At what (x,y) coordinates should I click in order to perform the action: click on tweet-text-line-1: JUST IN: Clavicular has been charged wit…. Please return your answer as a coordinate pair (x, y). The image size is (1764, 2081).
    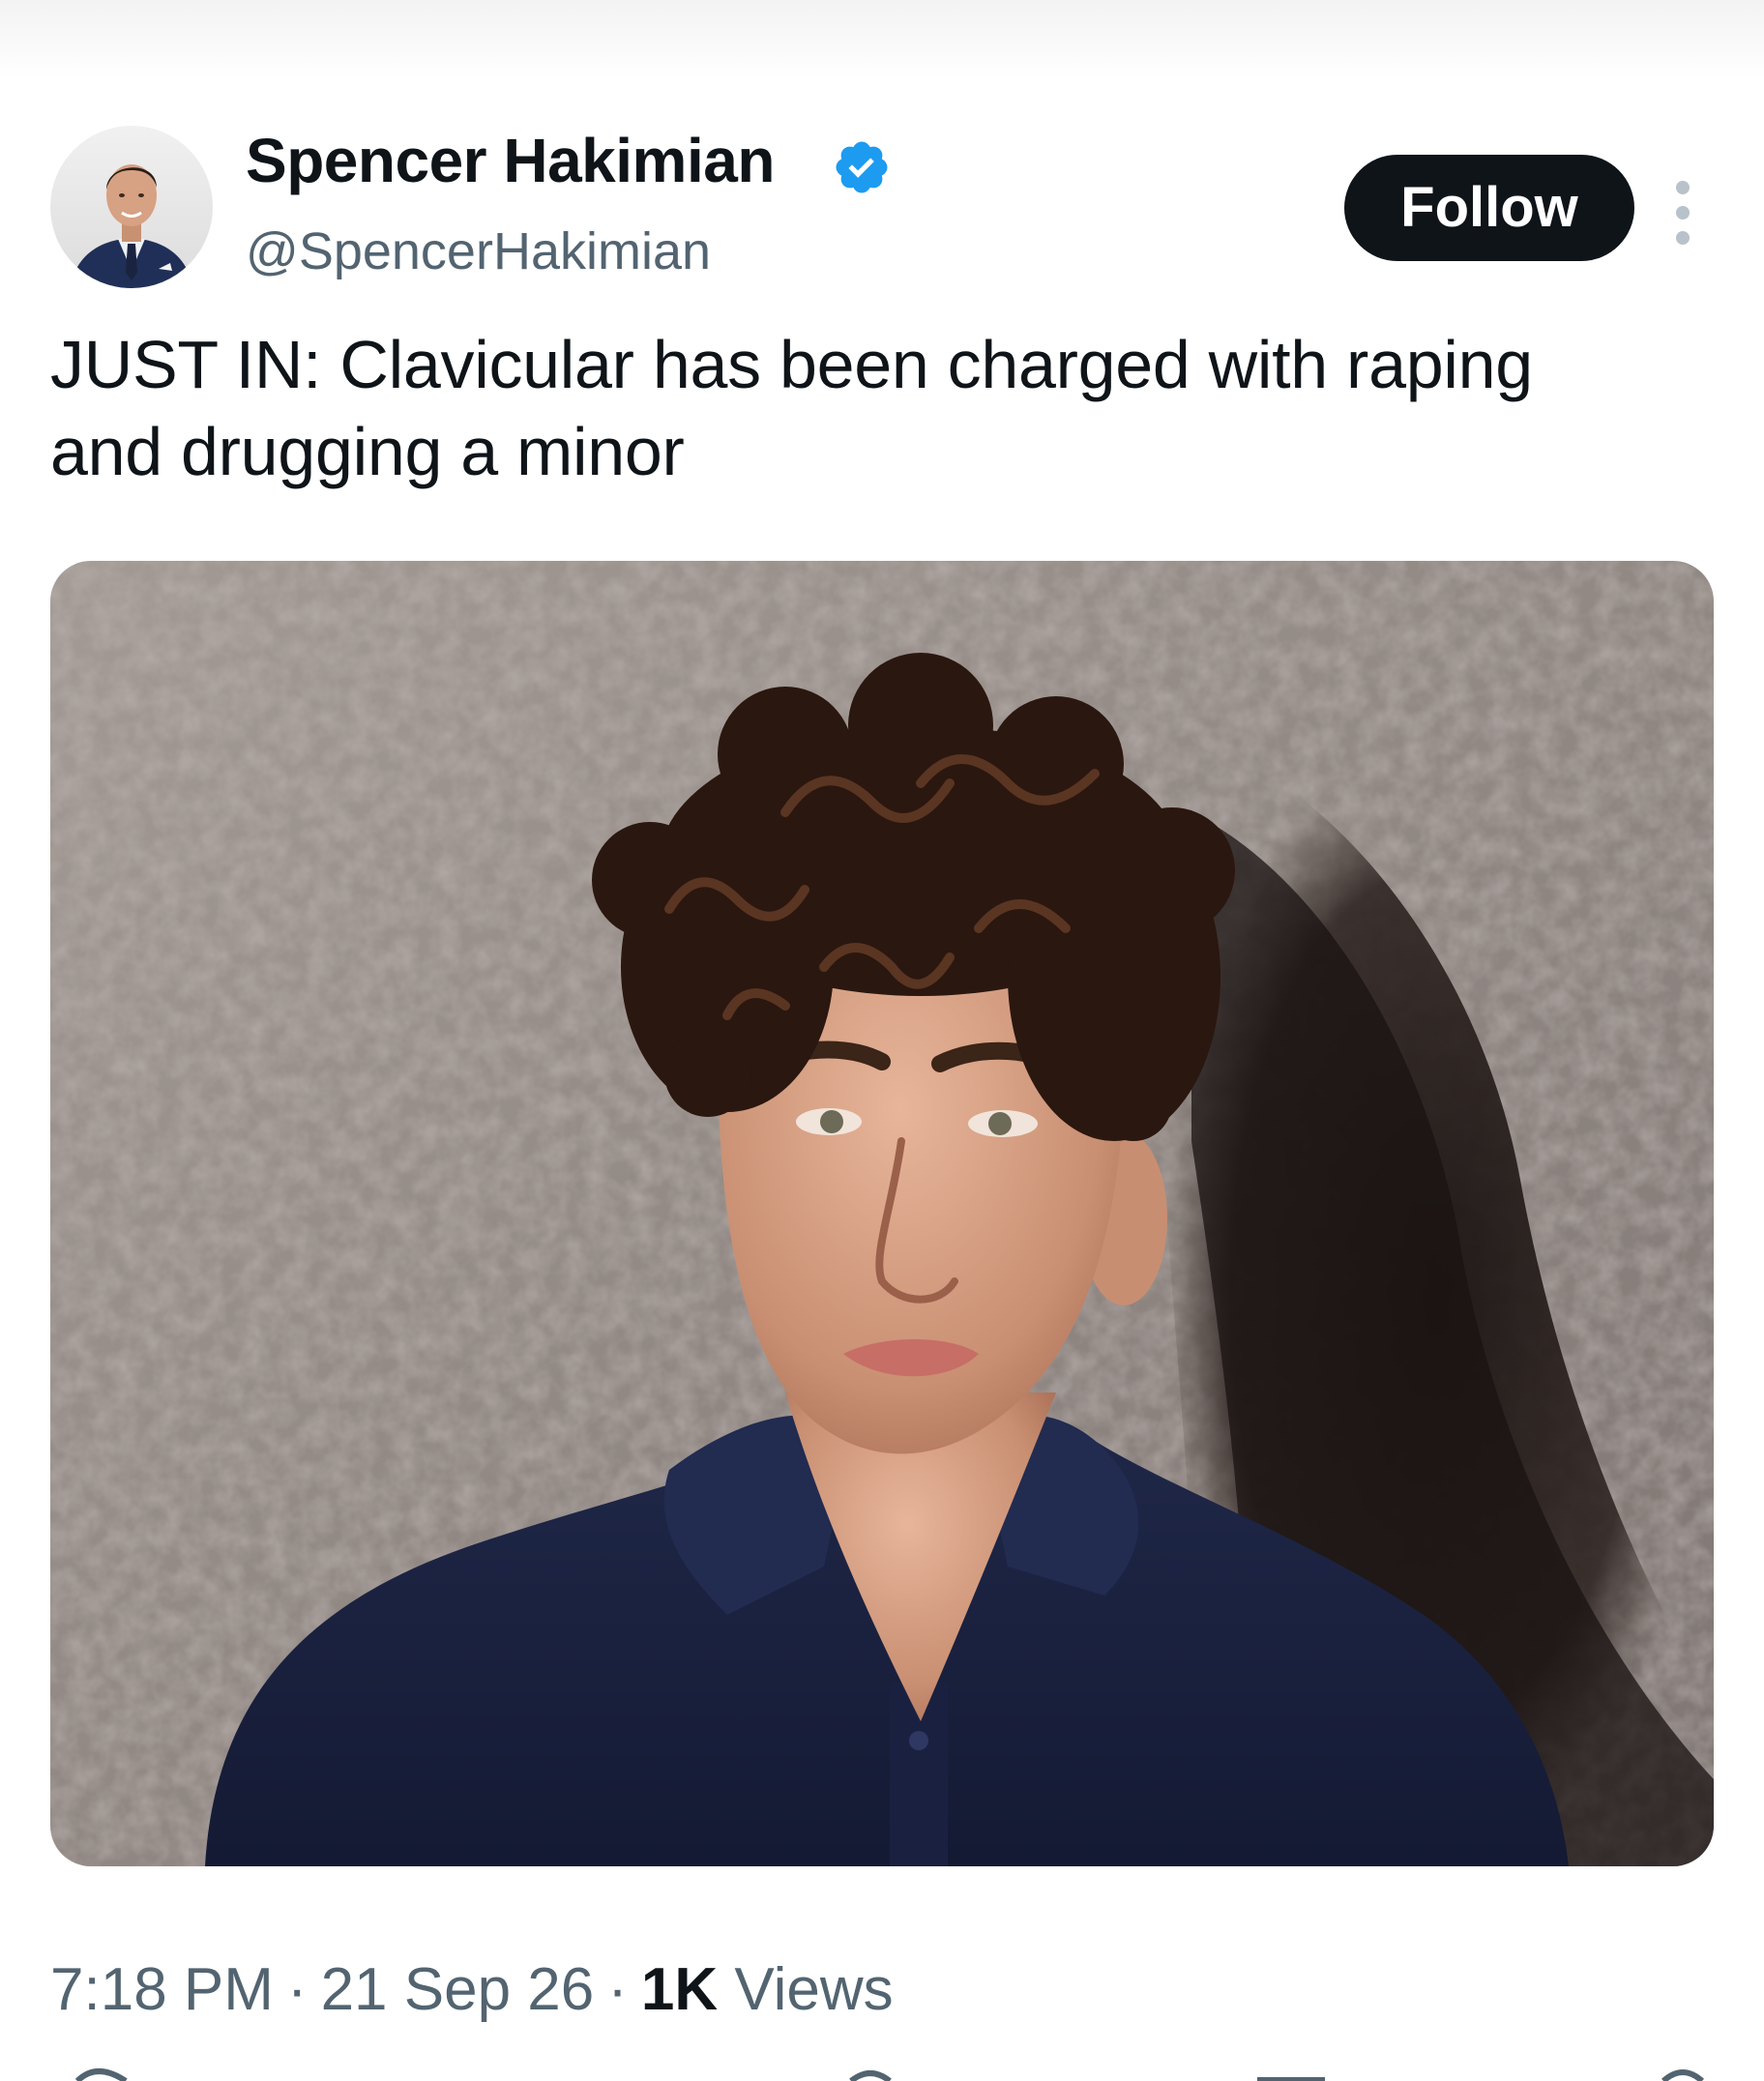
    Looking at the image, I should click on (791, 364).